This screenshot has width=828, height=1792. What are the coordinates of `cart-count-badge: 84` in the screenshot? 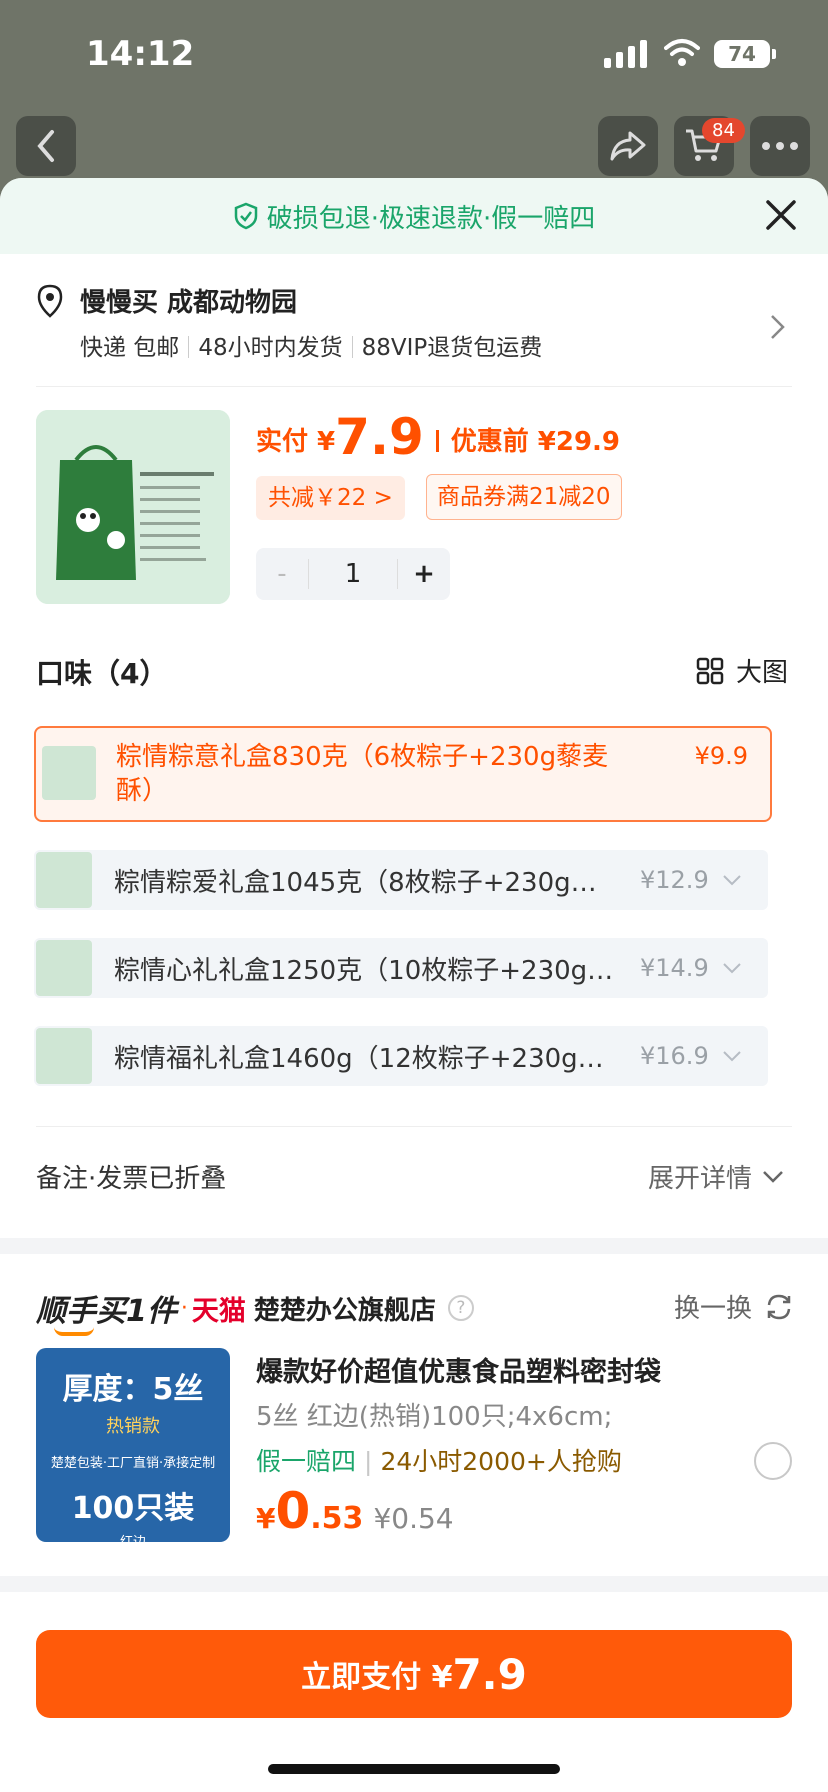 It's located at (723, 130).